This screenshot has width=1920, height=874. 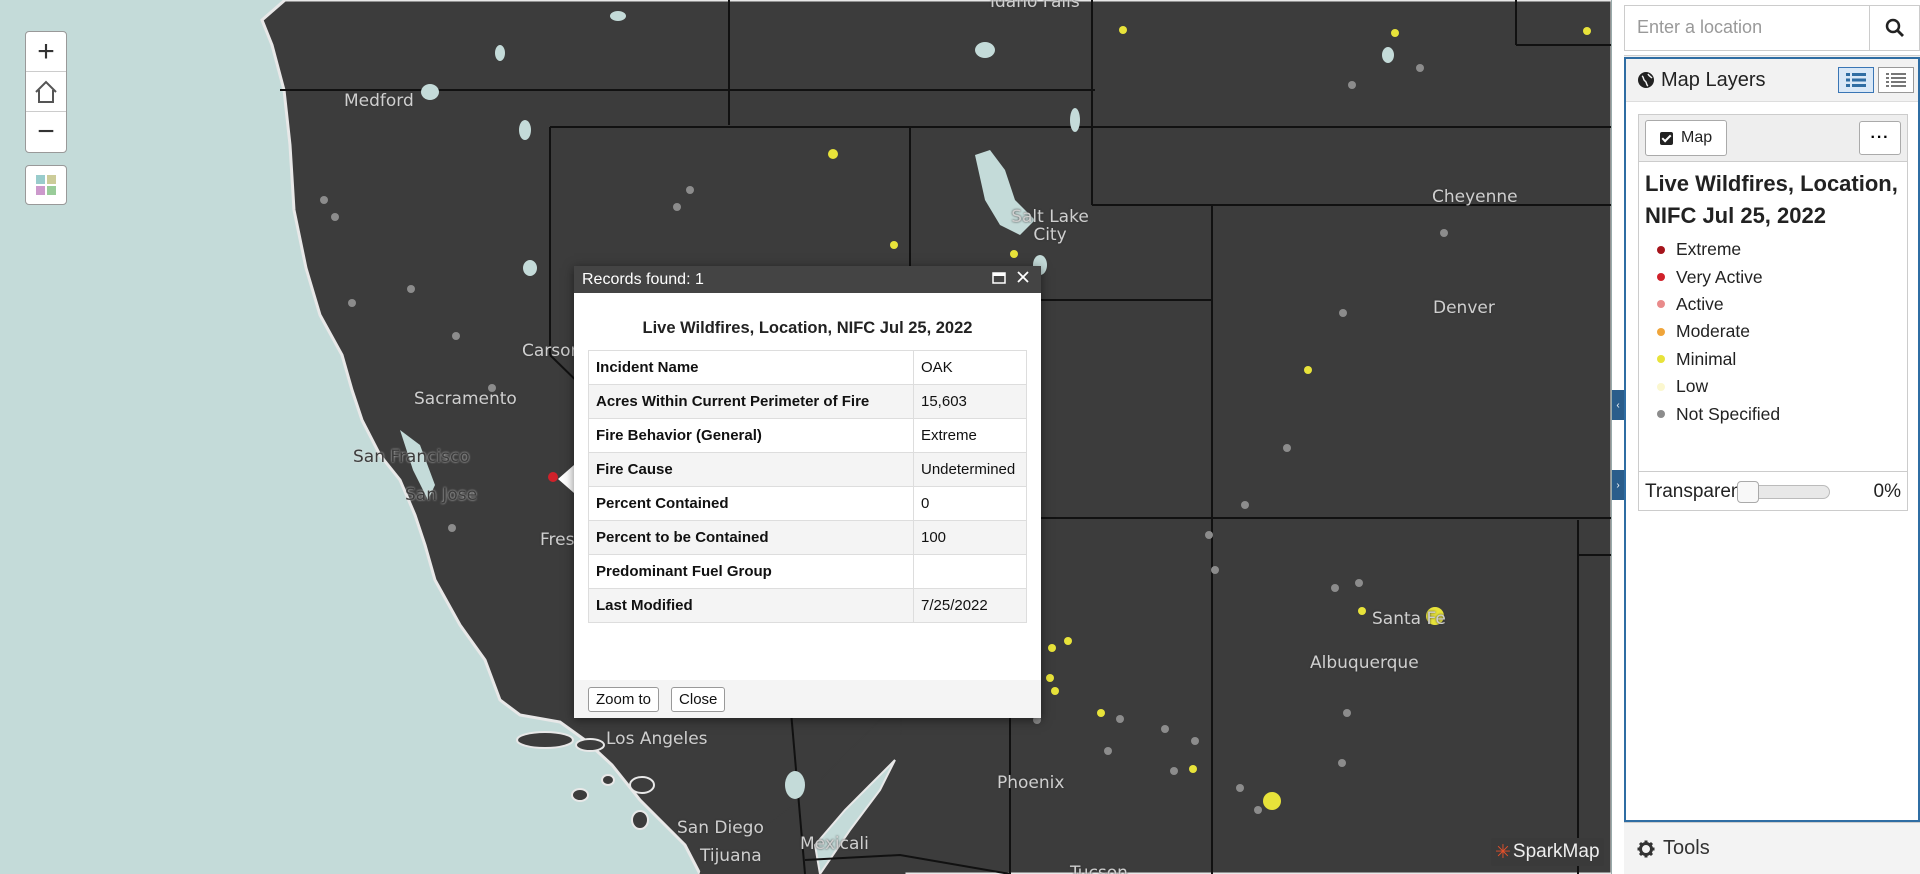 What do you see at coordinates (1035, 6) in the screenshot?
I see `city-label: Idaho Falls` at bounding box center [1035, 6].